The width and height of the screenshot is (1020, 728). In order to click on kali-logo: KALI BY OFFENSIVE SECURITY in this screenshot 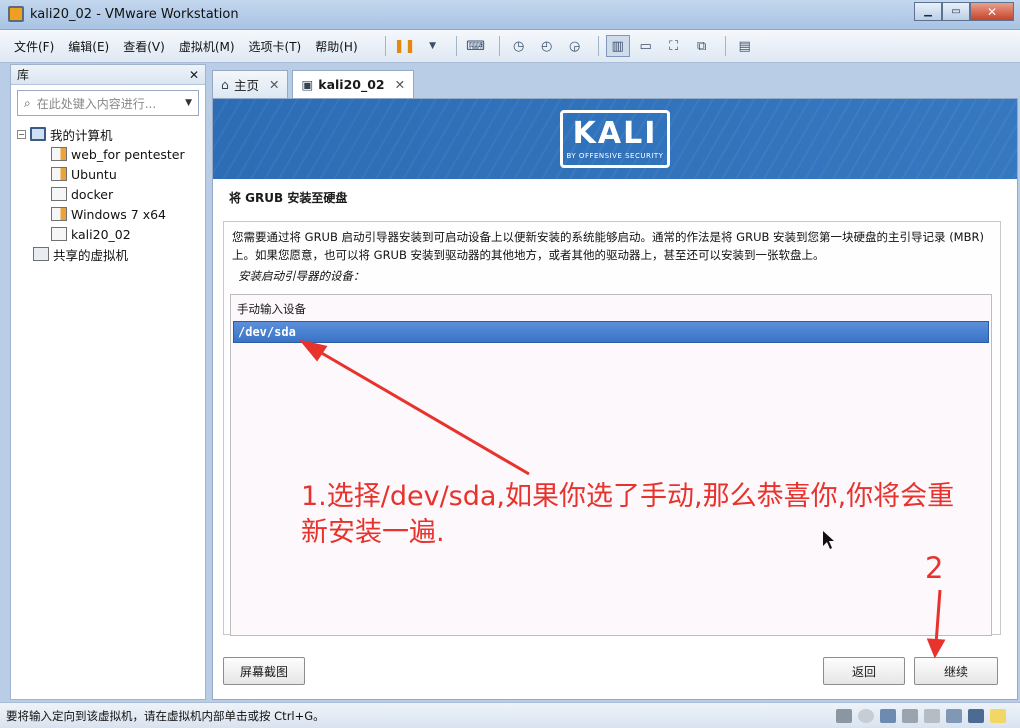, I will do `click(615, 139)`.